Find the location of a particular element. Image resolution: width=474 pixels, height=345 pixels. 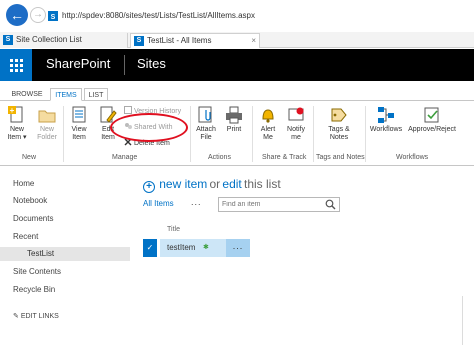

search-icon is located at coordinates (330, 204).